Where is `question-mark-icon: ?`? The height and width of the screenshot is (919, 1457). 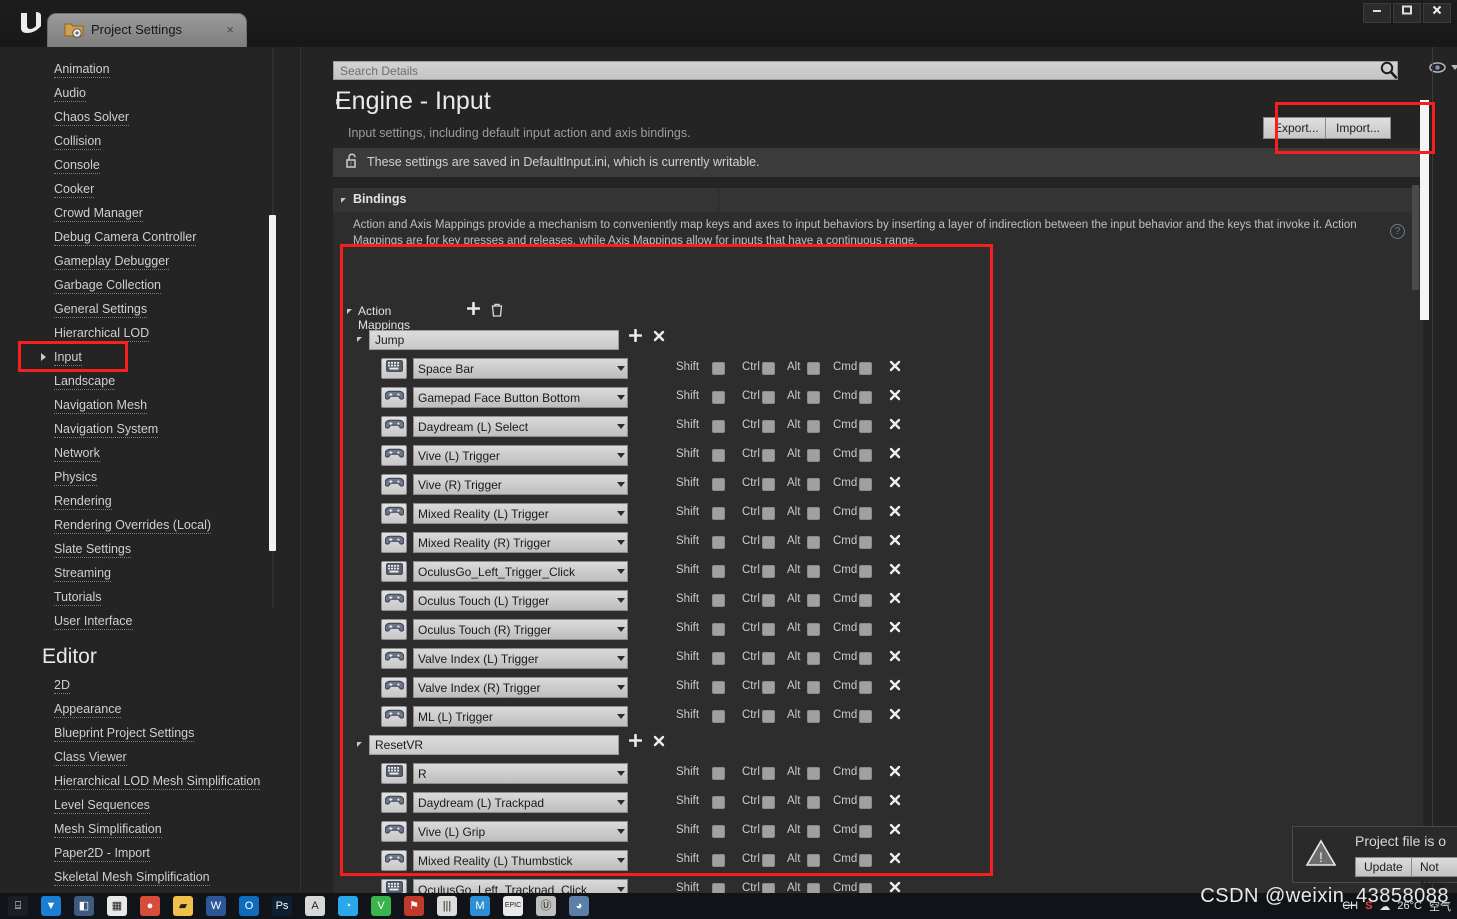 question-mark-icon: ? is located at coordinates (1397, 231).